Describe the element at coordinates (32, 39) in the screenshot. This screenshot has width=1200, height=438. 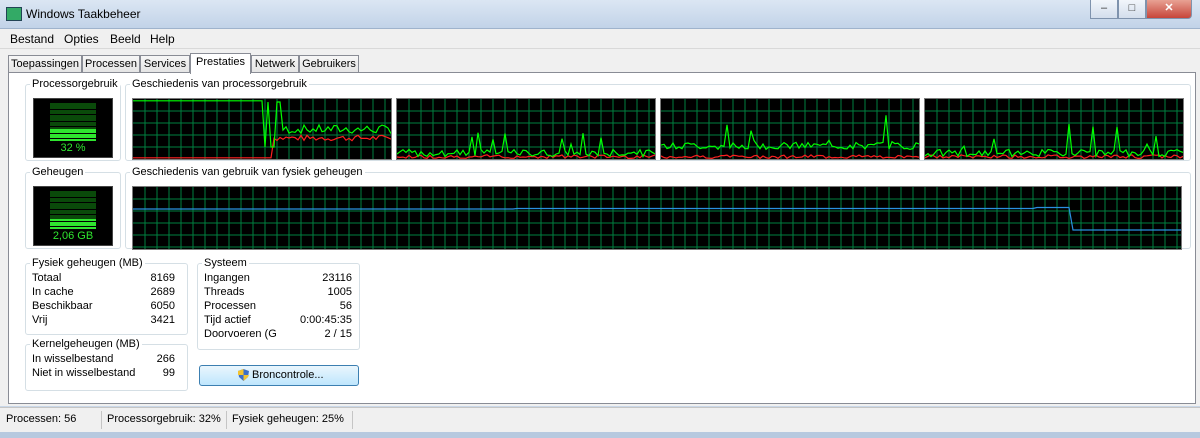
I see `menu-bestand: Bestand` at that location.